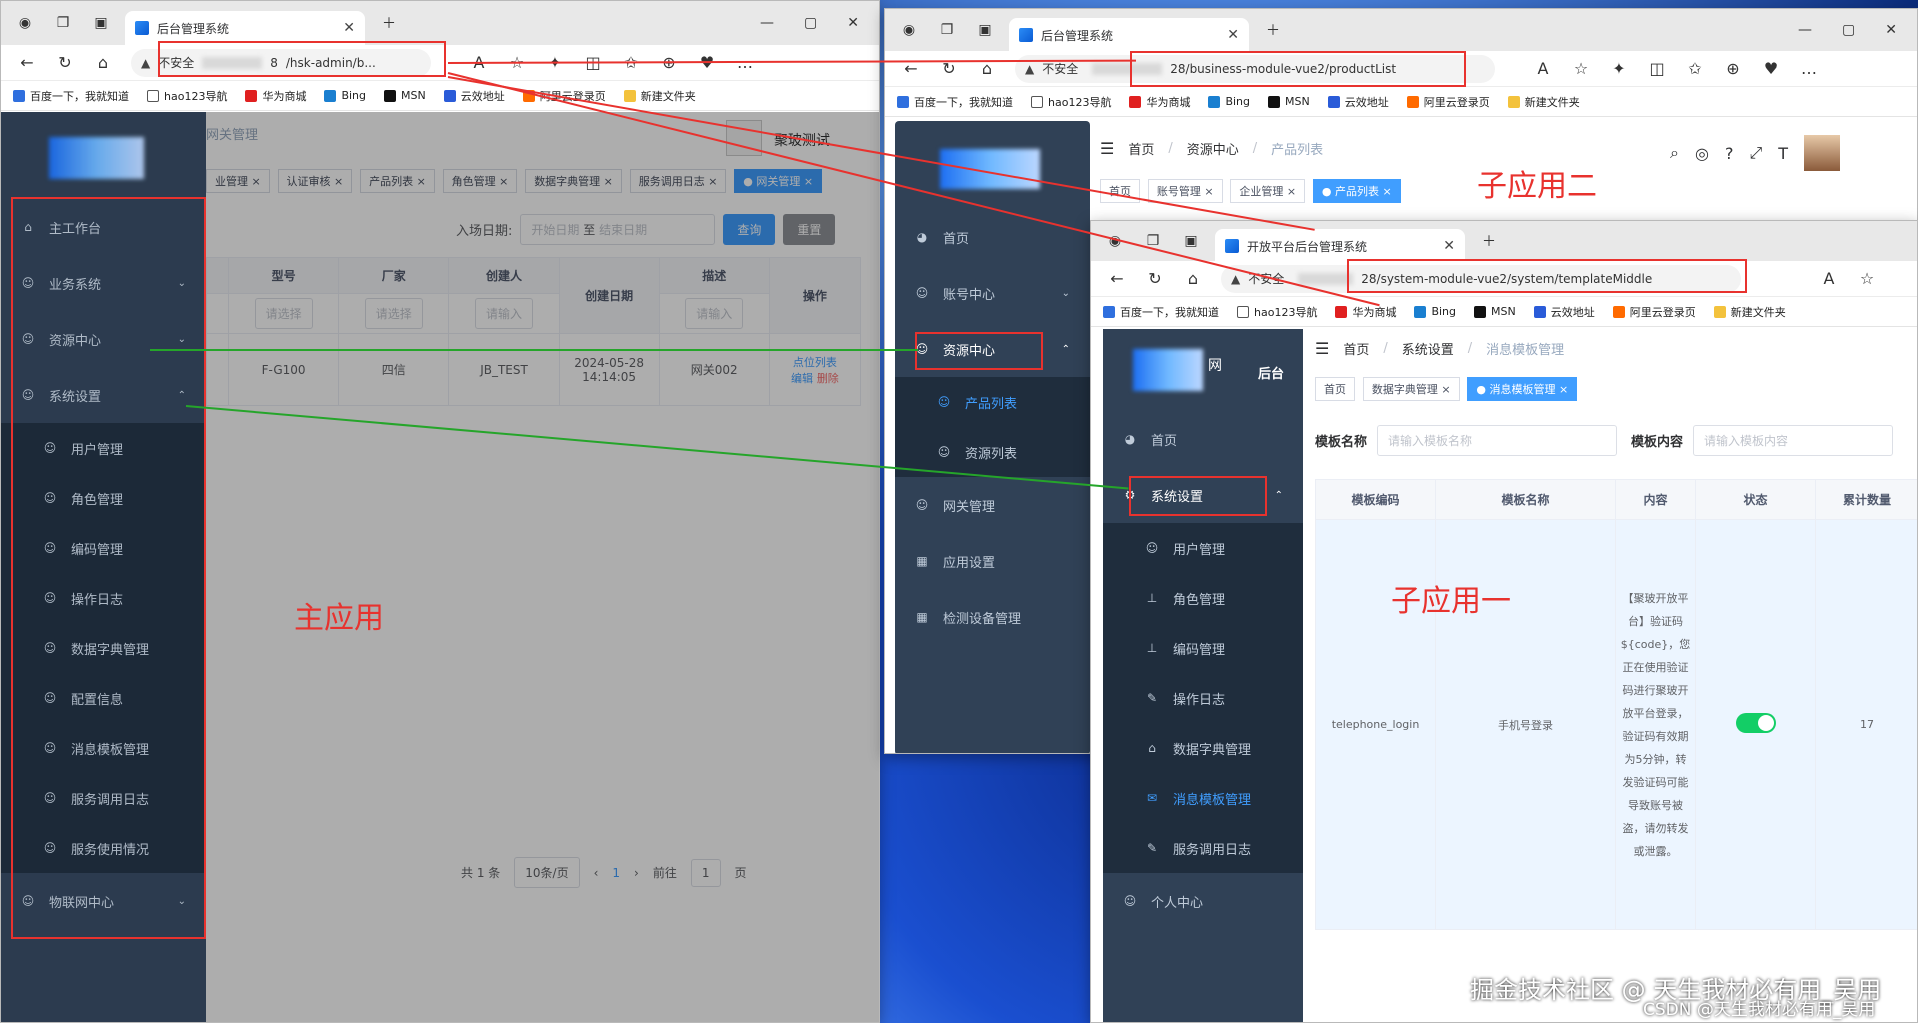 Image resolution: width=1918 pixels, height=1023 pixels. Describe the element at coordinates (1771, 68) in the screenshot. I see `health-icon: ♥` at that location.